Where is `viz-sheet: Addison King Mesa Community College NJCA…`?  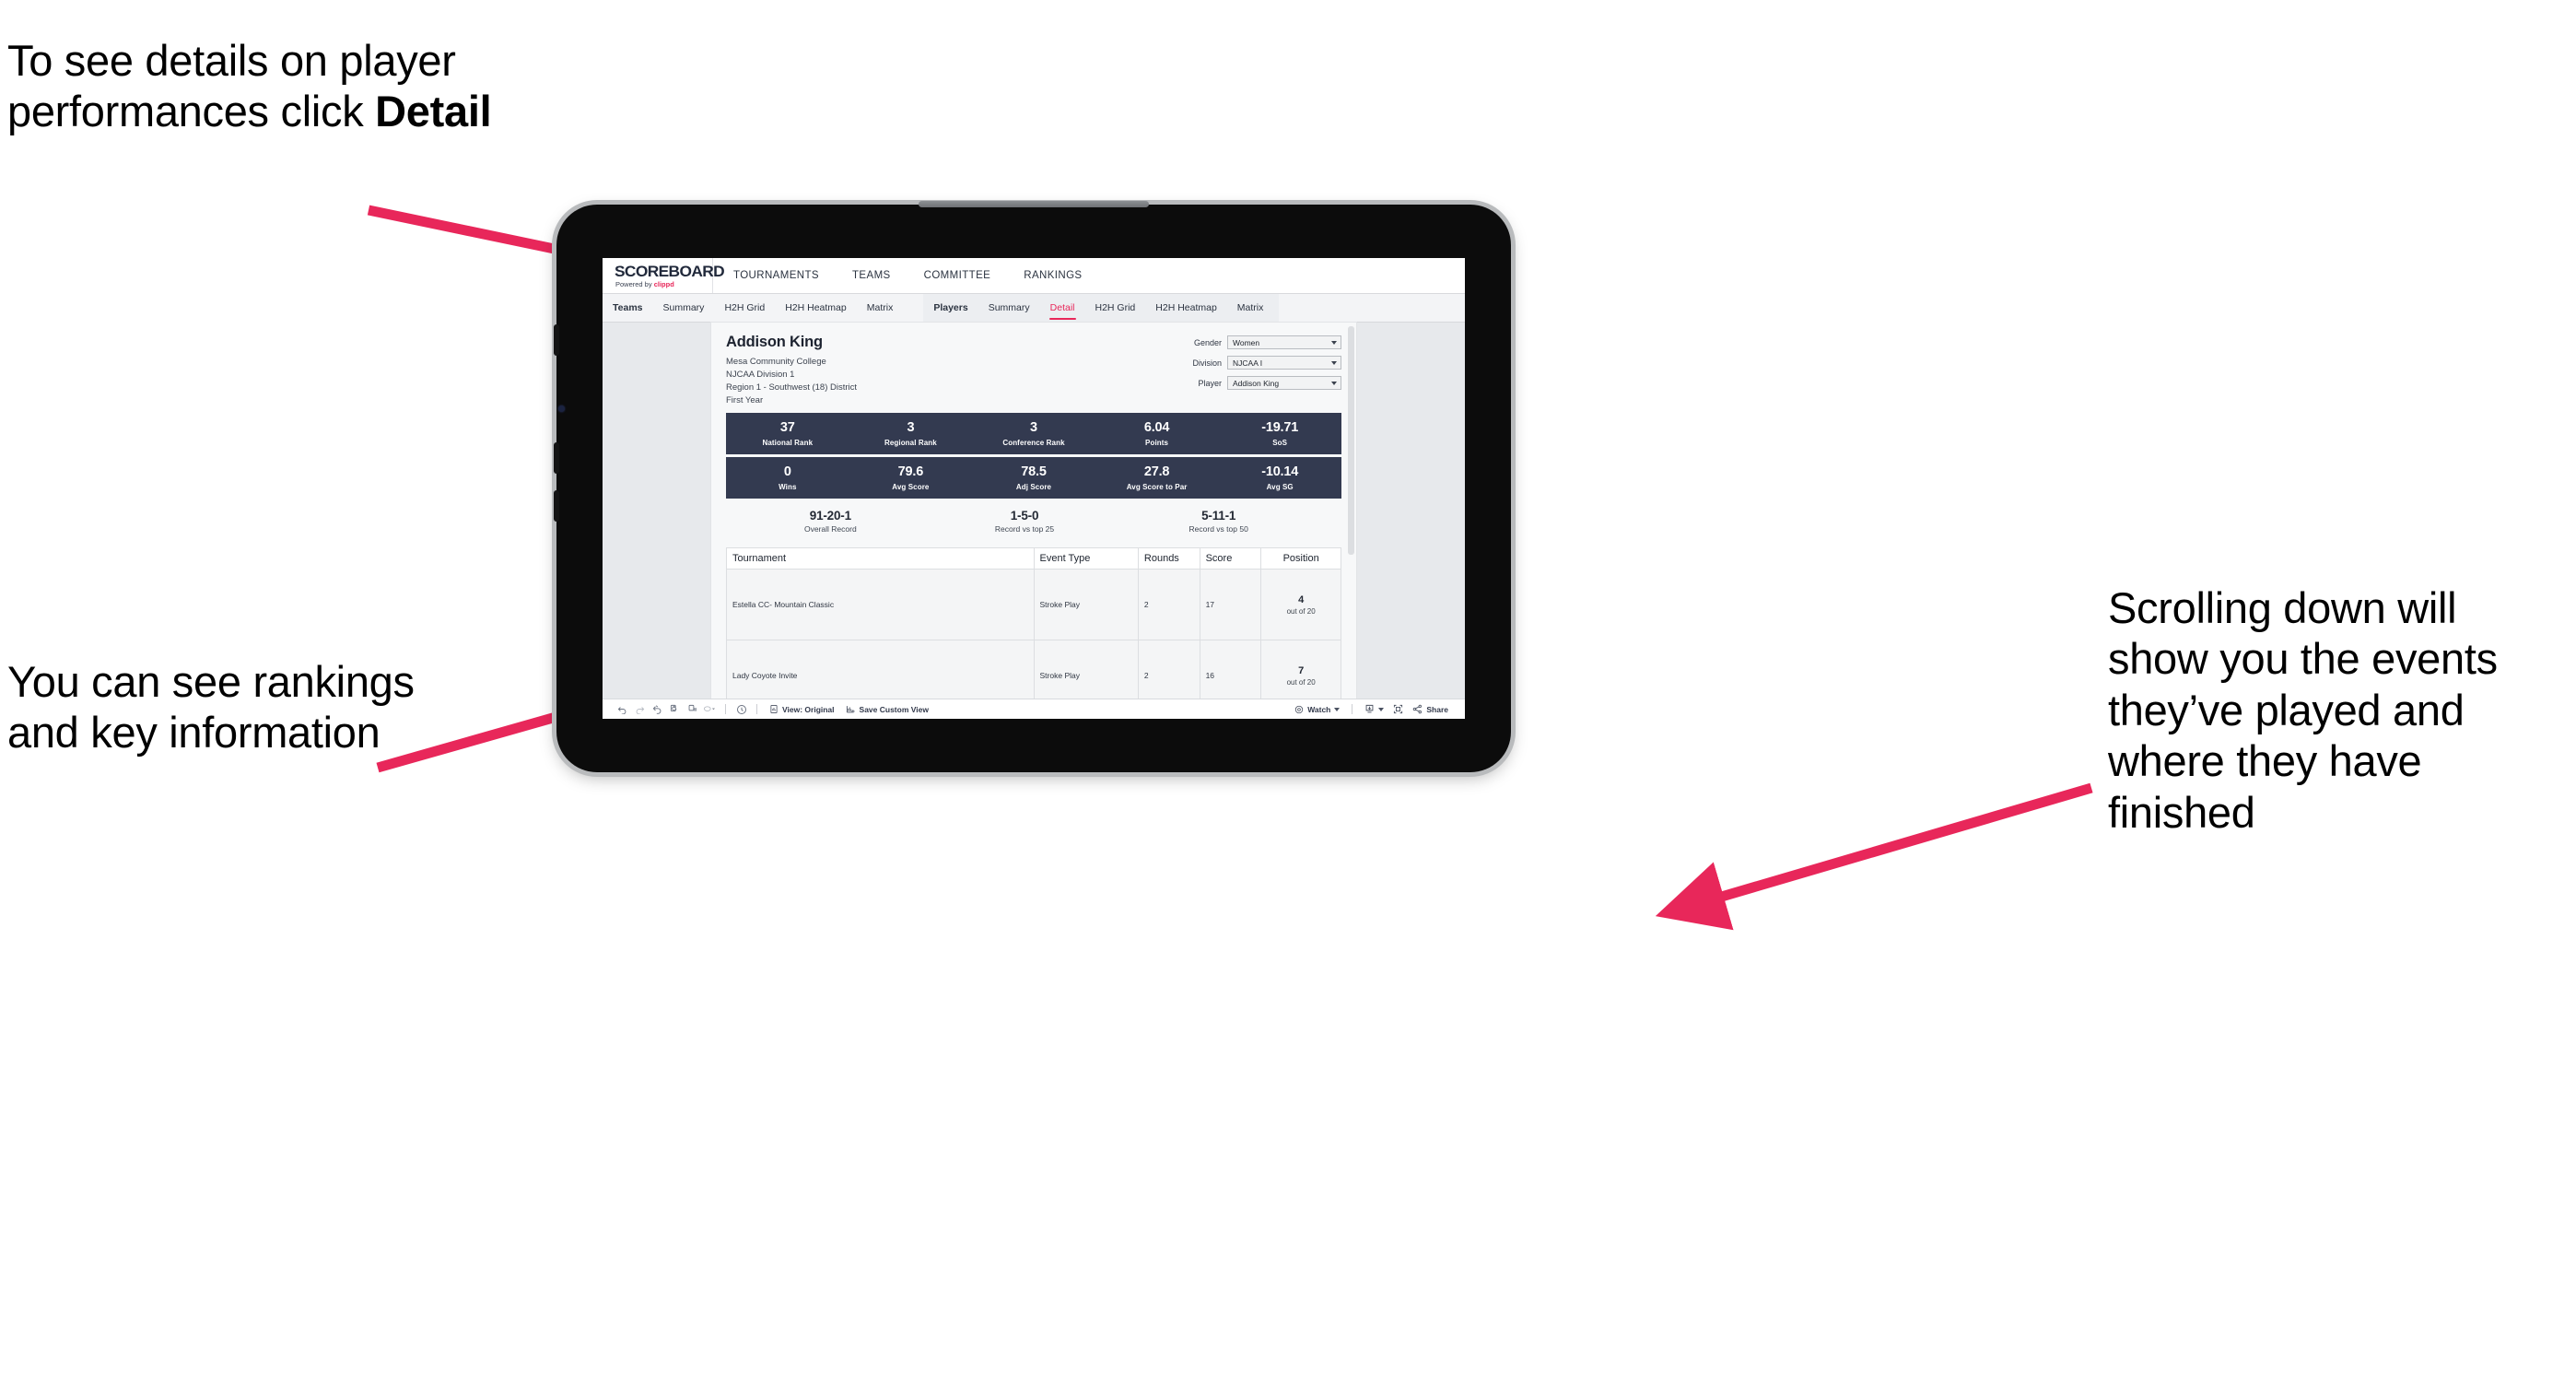
viz-sheet: Addison King Mesa Community College NJCA… is located at coordinates (1033, 521).